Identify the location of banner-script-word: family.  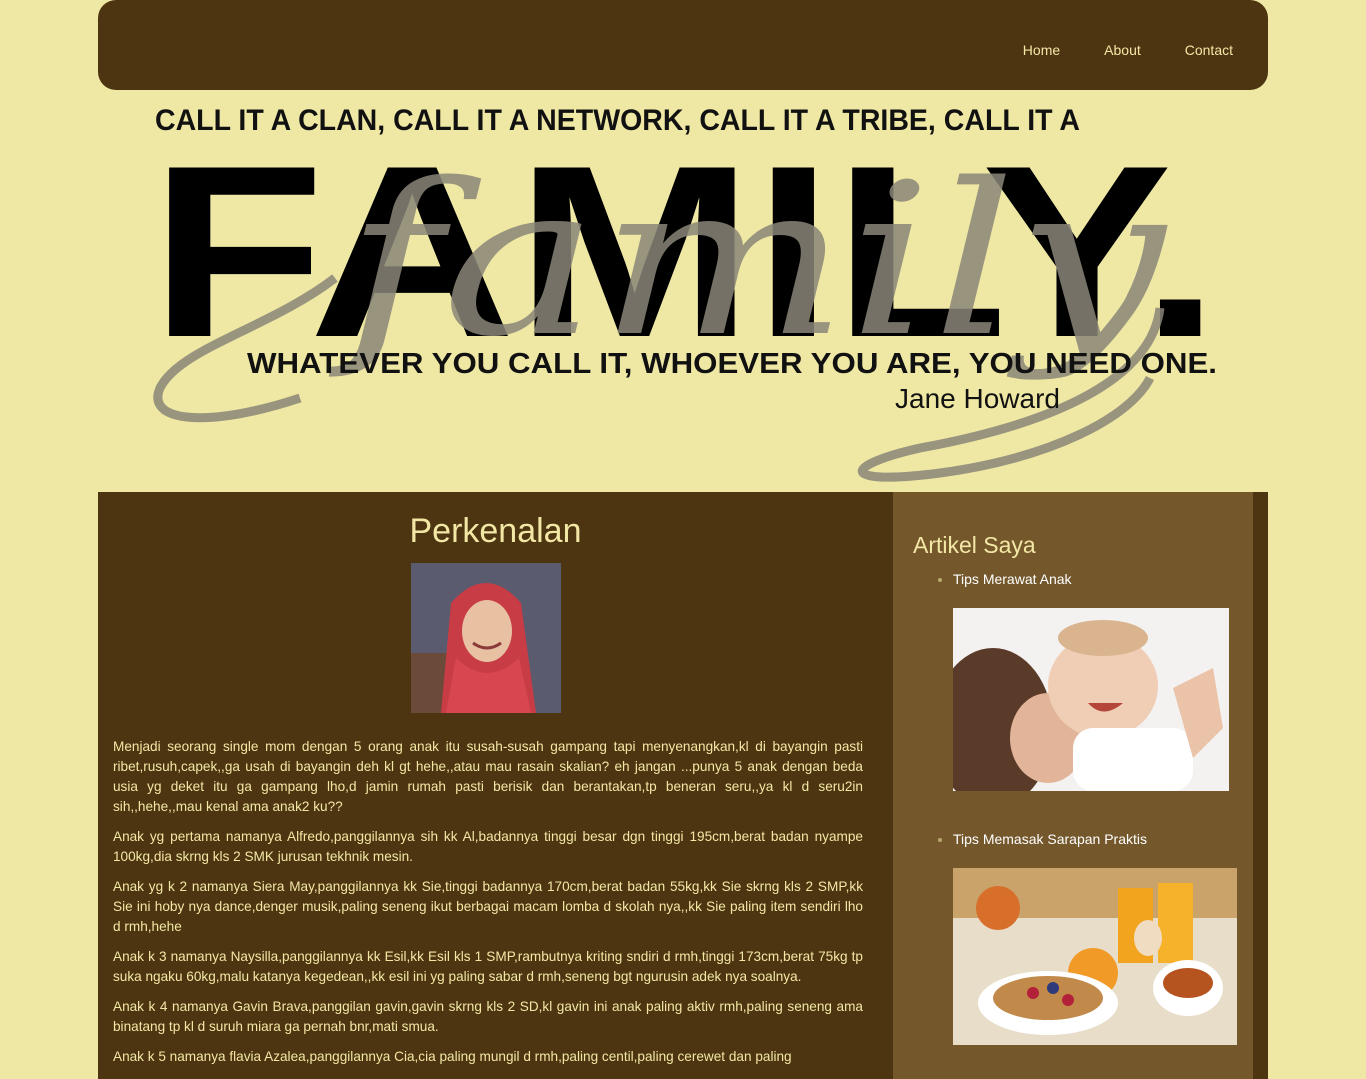
(748, 260).